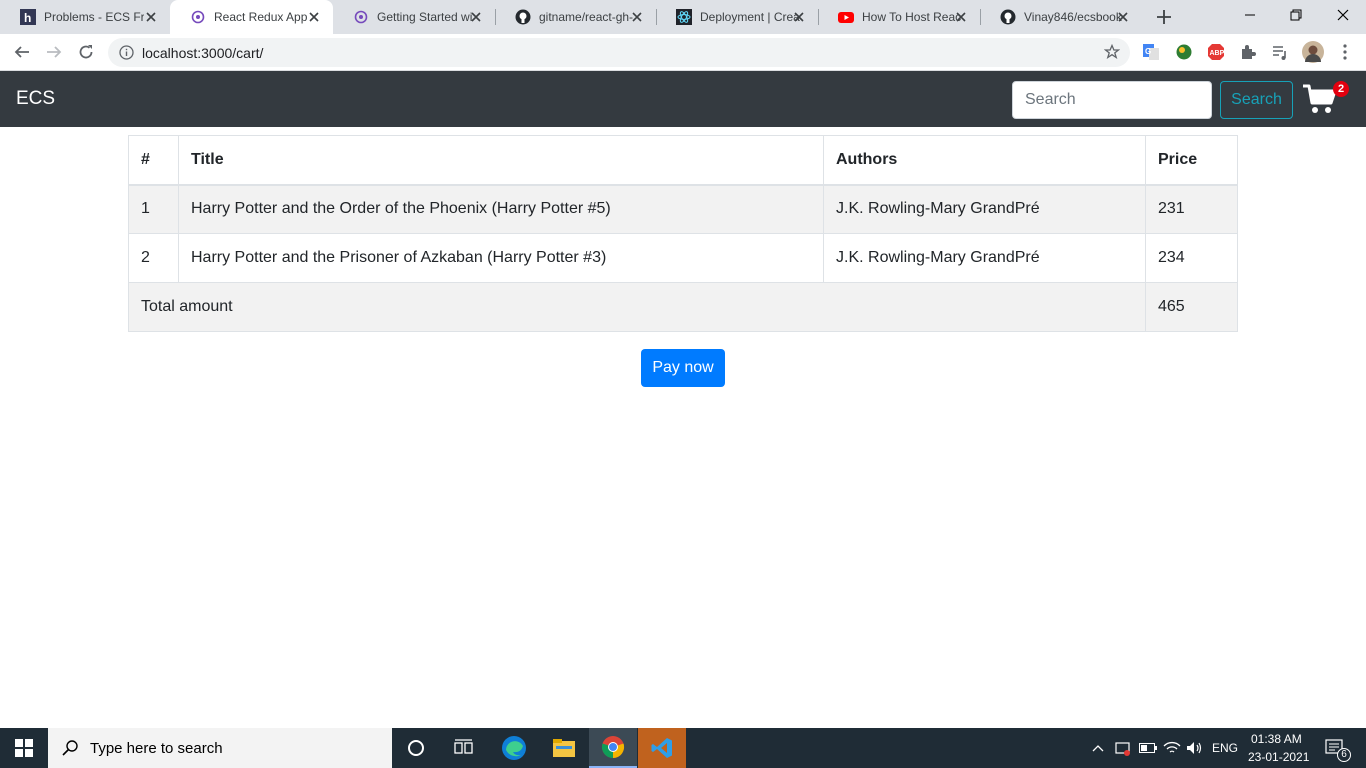  What do you see at coordinates (1172, 748) in the screenshot?
I see `wifi-icon` at bounding box center [1172, 748].